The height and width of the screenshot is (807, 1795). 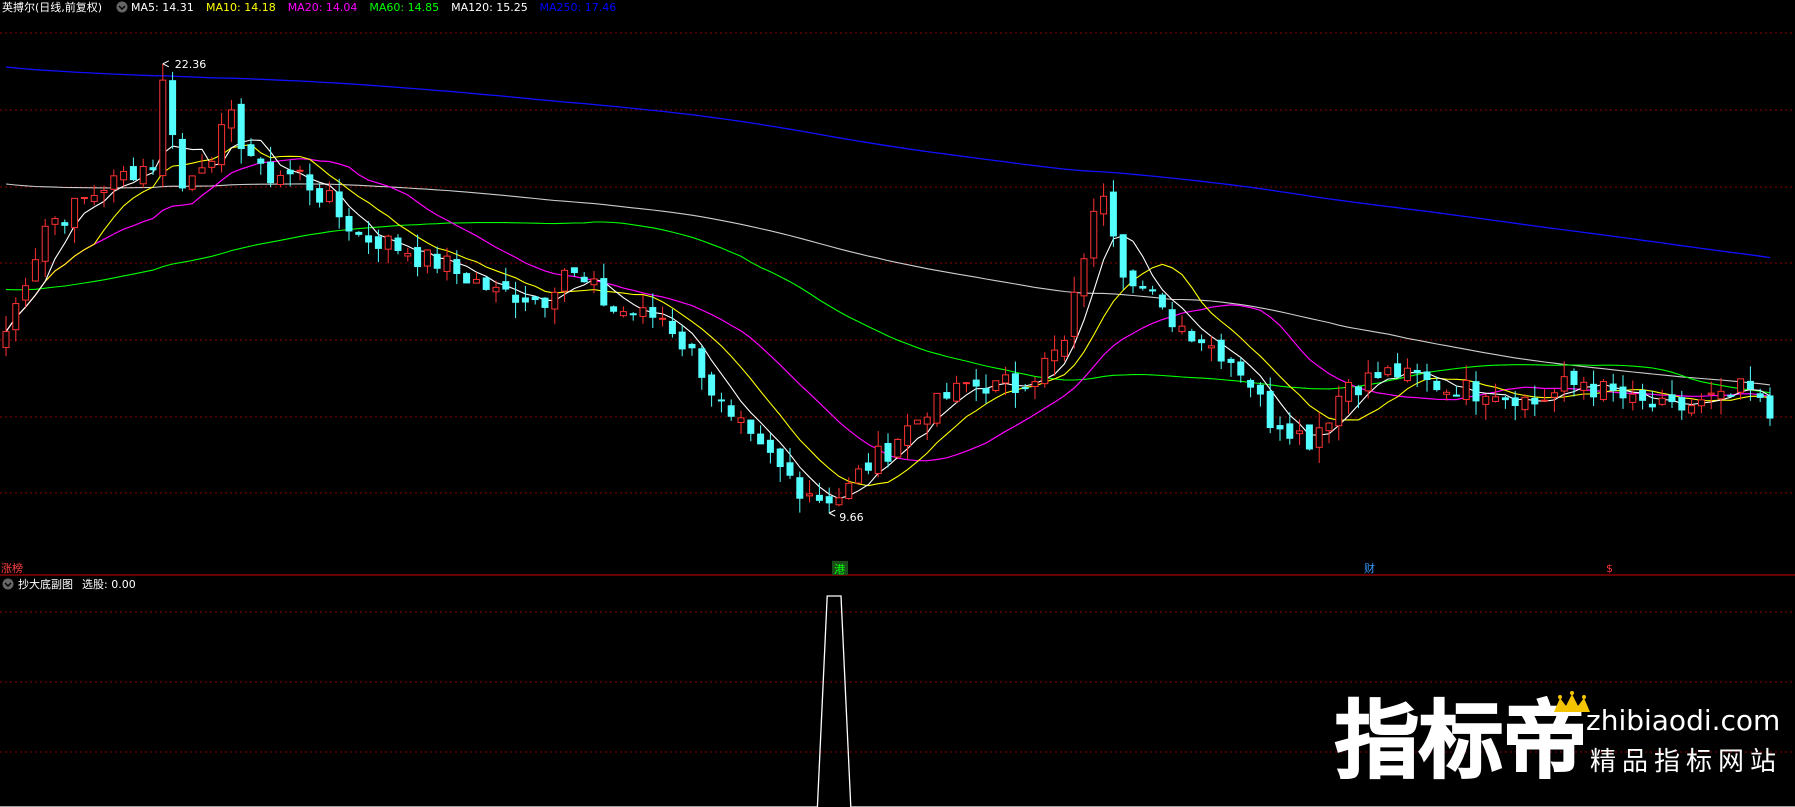 I want to click on event-marker-dollar: $, so click(x=1609, y=568).